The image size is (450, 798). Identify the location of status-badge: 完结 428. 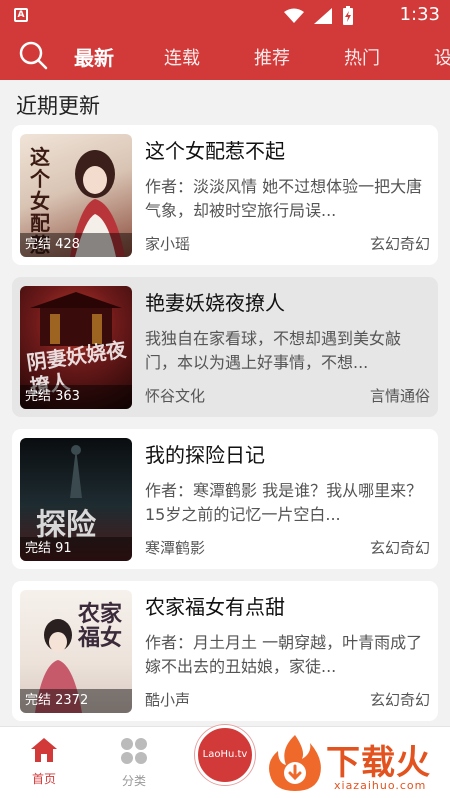
(76, 245).